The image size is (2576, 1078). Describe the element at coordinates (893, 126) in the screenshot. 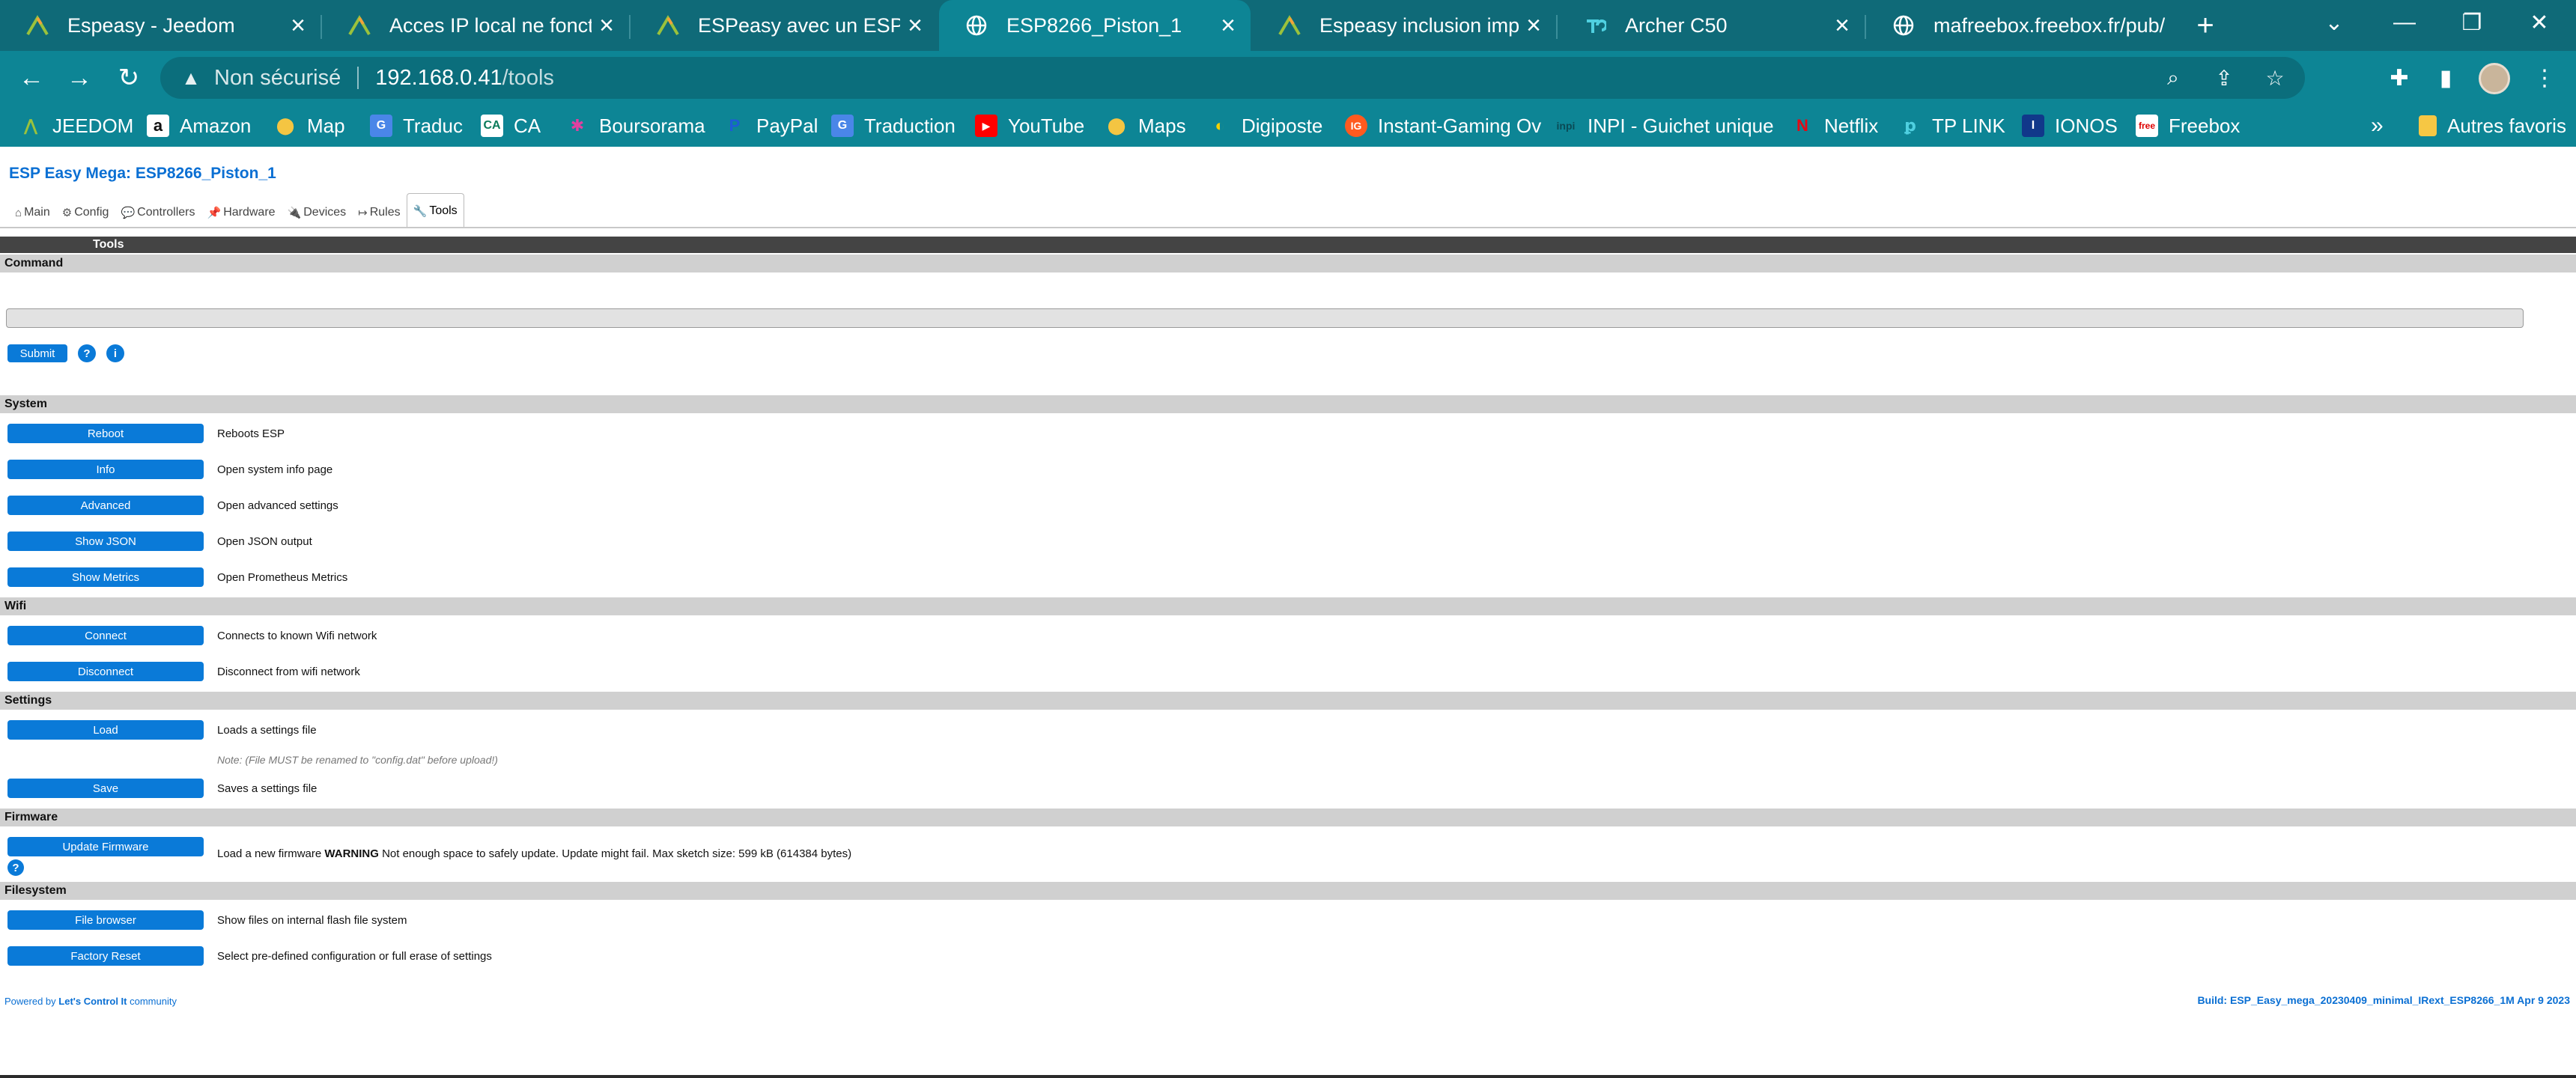

I see `bookmark-item: G Traduction` at that location.